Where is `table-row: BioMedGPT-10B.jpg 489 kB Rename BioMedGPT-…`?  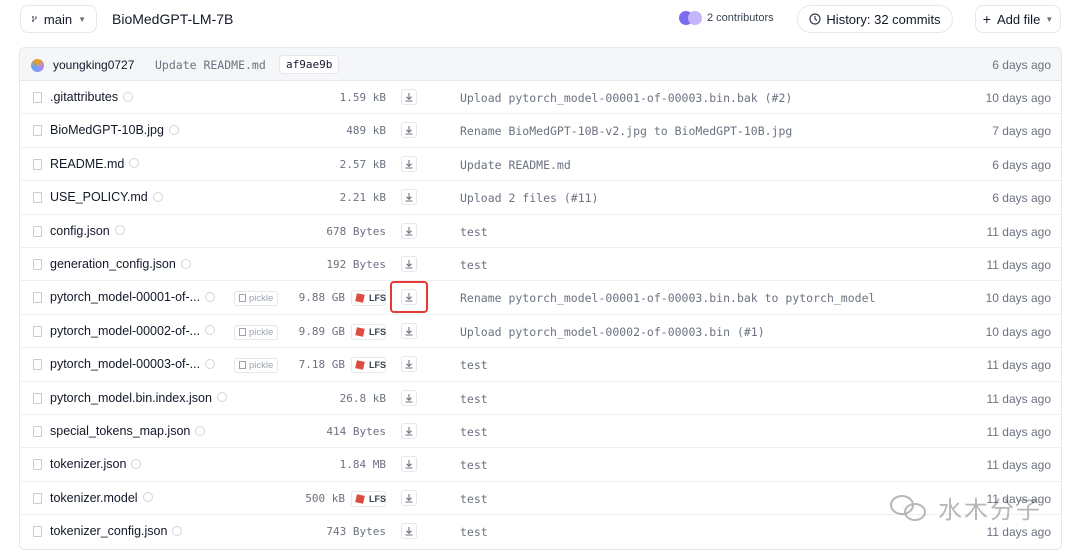
table-row: BioMedGPT-10B.jpg 489 kB Rename BioMedGPT-… is located at coordinates (540, 131).